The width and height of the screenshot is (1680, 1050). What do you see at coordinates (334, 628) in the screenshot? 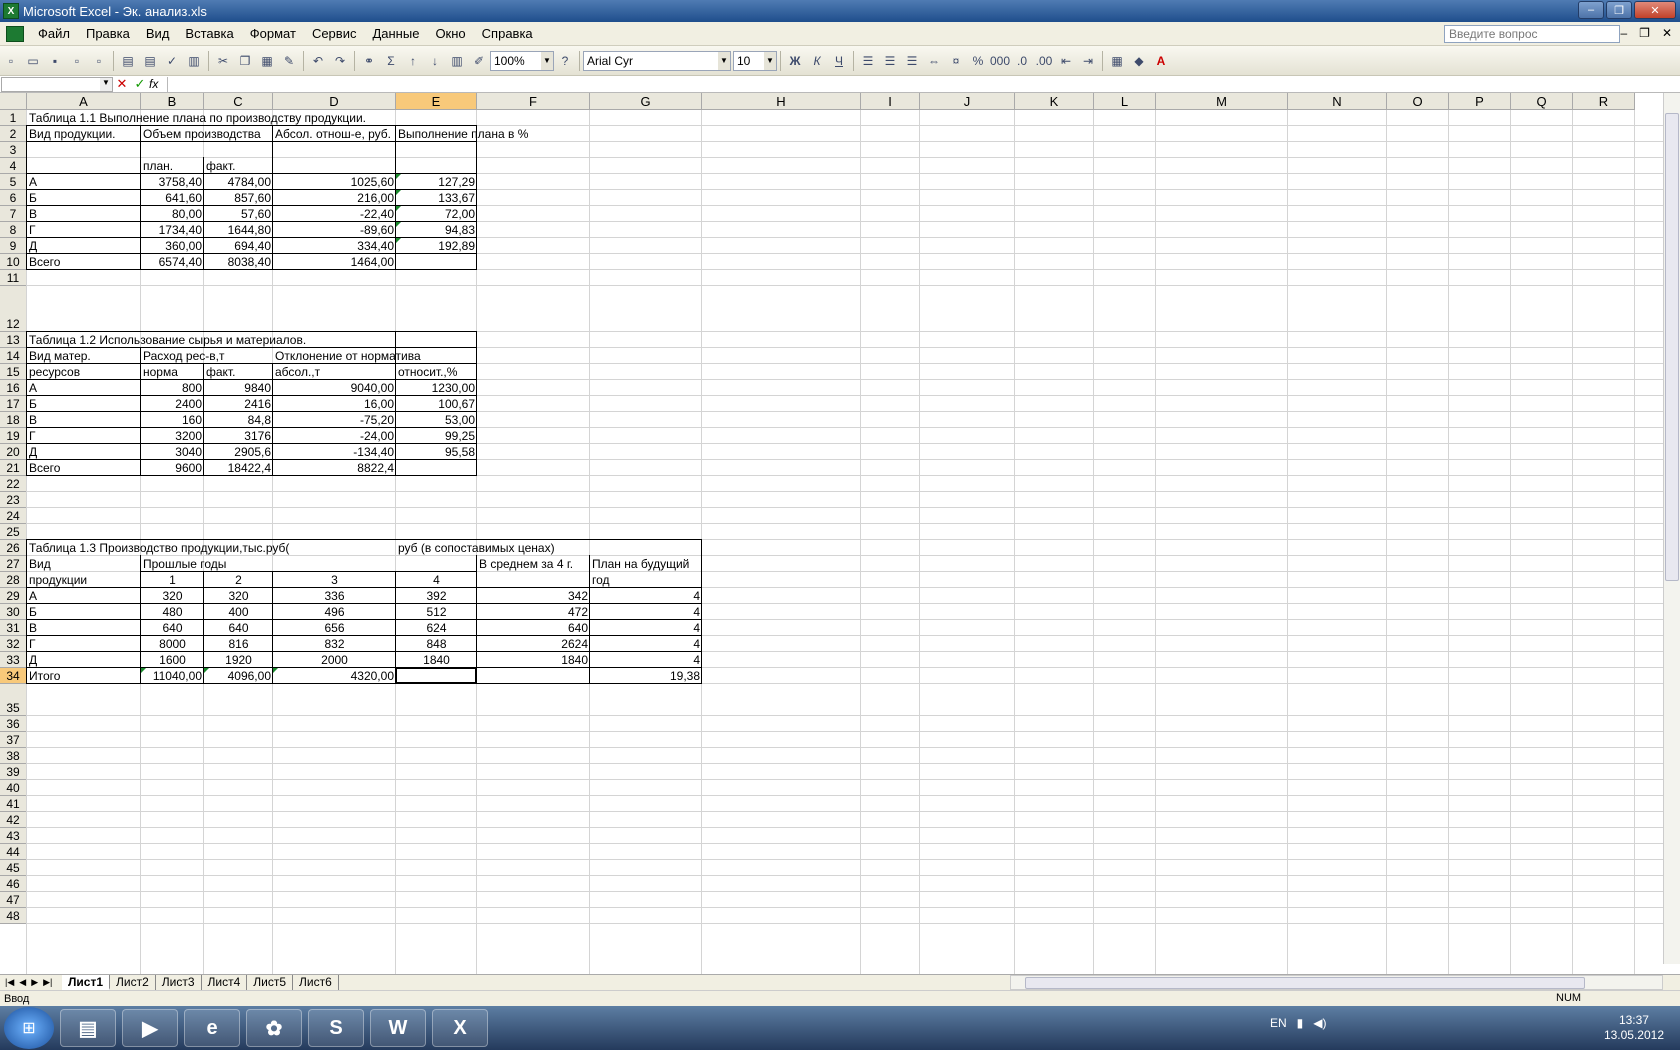
I see `cell-D31: 656` at bounding box center [334, 628].